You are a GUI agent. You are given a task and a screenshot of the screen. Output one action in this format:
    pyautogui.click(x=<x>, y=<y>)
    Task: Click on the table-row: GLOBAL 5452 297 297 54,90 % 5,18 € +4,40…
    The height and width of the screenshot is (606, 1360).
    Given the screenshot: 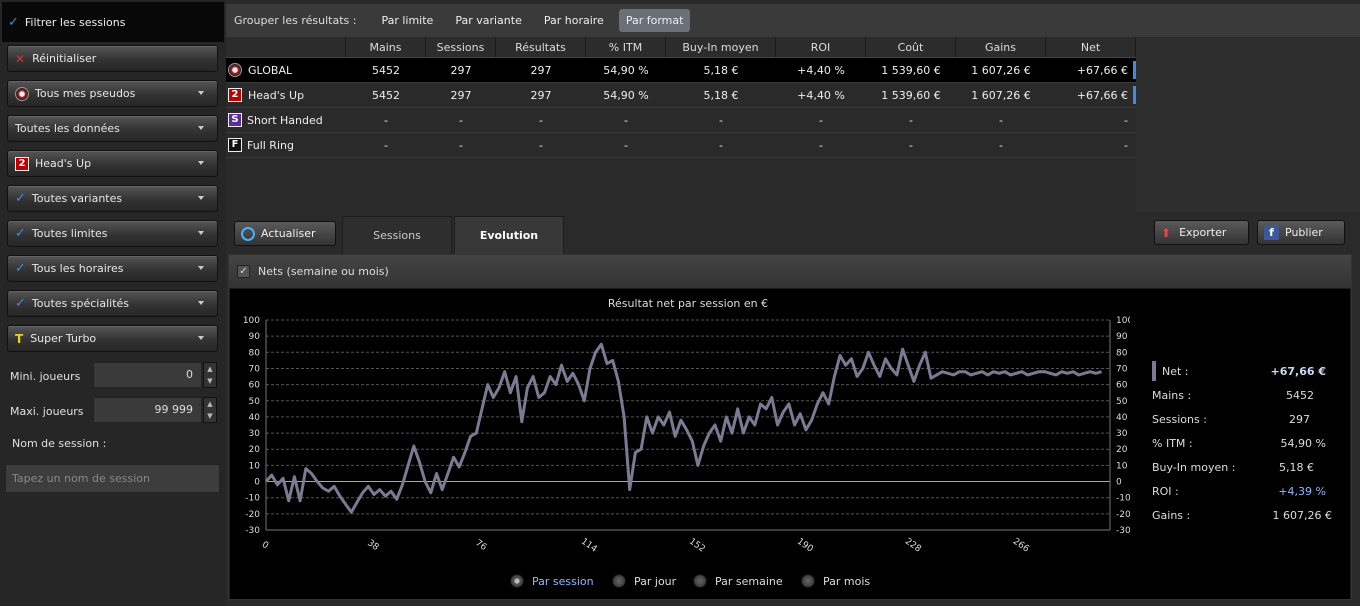 What is the action you would take?
    pyautogui.click(x=681, y=70)
    